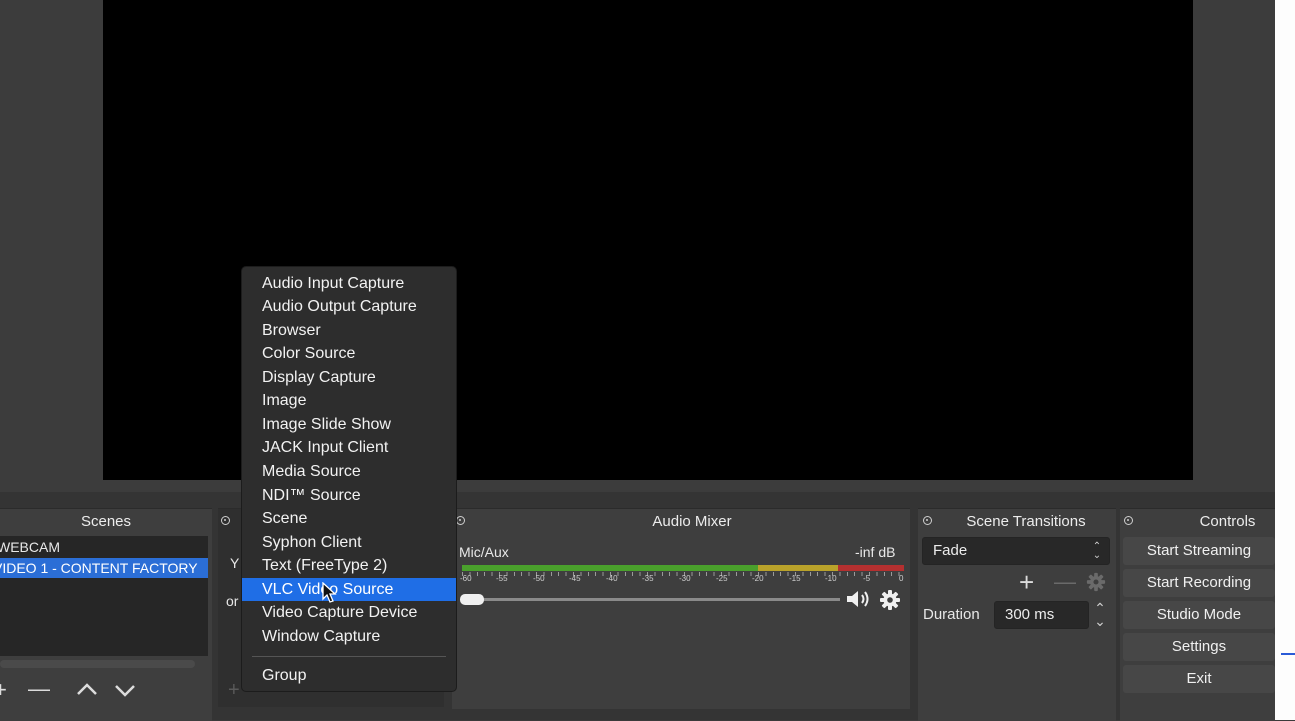  What do you see at coordinates (349, 377) in the screenshot?
I see `menu-item-display-capture: Display Capture` at bounding box center [349, 377].